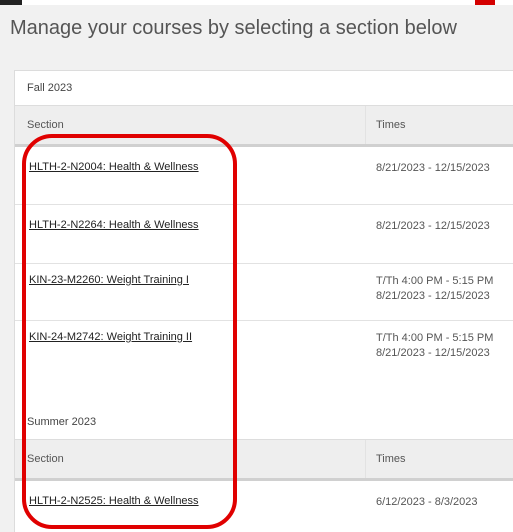 The width and height of the screenshot is (513, 532). I want to click on section-times: 6/12/2023 - 8/3/2023, so click(427, 502).